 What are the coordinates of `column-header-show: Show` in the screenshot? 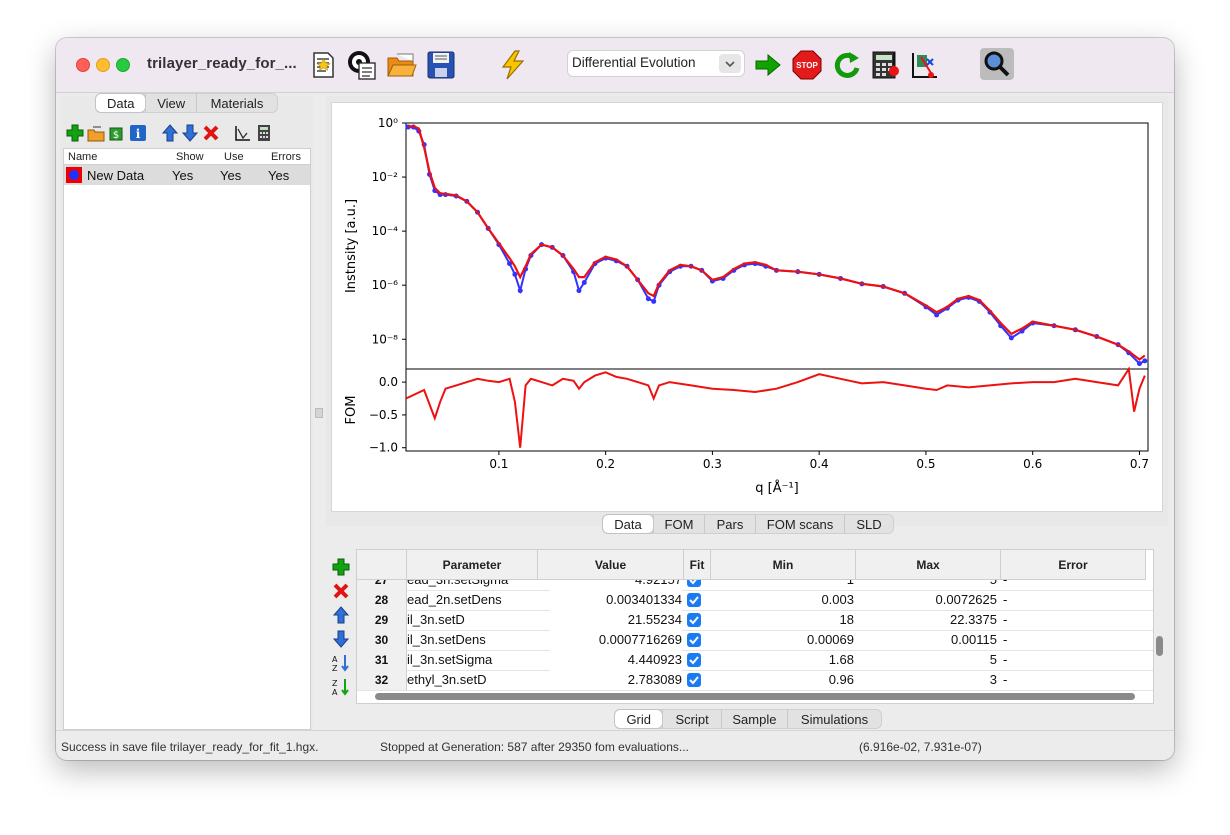 It's located at (190, 157).